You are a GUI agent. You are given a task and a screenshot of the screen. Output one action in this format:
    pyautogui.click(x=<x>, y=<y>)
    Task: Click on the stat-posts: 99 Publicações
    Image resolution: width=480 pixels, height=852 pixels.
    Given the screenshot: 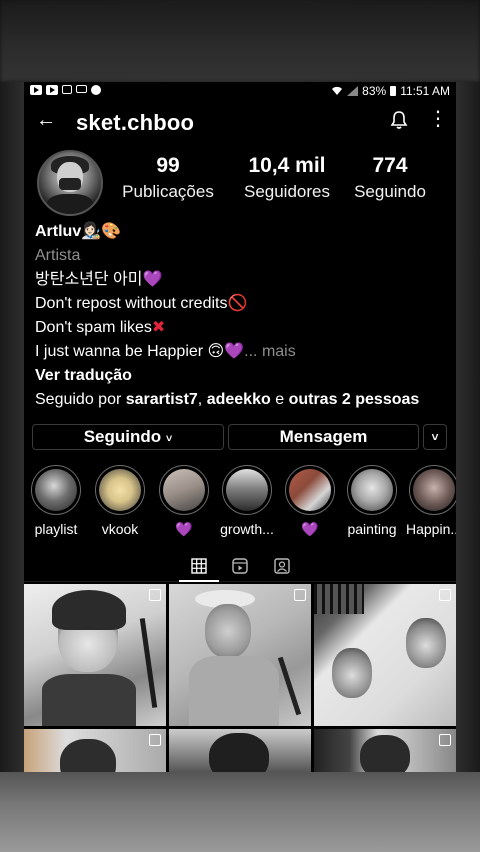 What is the action you would take?
    pyautogui.click(x=168, y=178)
    